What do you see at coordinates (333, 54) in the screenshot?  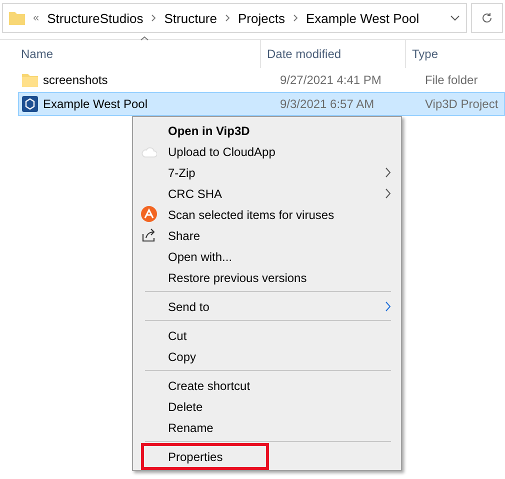 I see `column-header: Date modified` at bounding box center [333, 54].